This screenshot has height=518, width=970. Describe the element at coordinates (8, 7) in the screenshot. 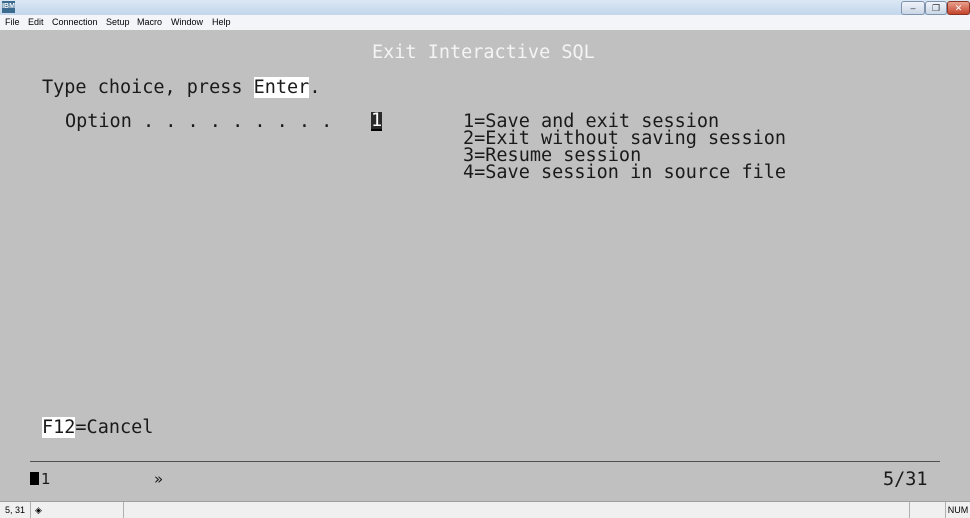

I see `ibm-app-icon: IBM` at that location.